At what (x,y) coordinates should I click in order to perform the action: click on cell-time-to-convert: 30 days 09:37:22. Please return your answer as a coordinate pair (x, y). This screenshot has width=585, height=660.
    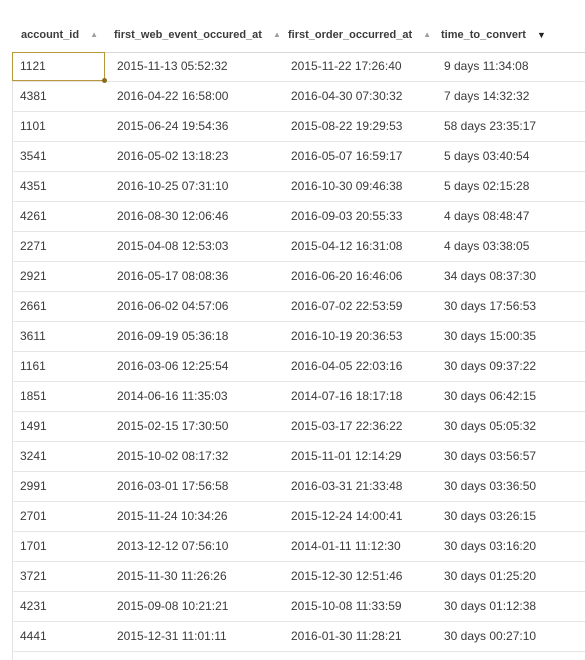
    Looking at the image, I should click on (490, 366).